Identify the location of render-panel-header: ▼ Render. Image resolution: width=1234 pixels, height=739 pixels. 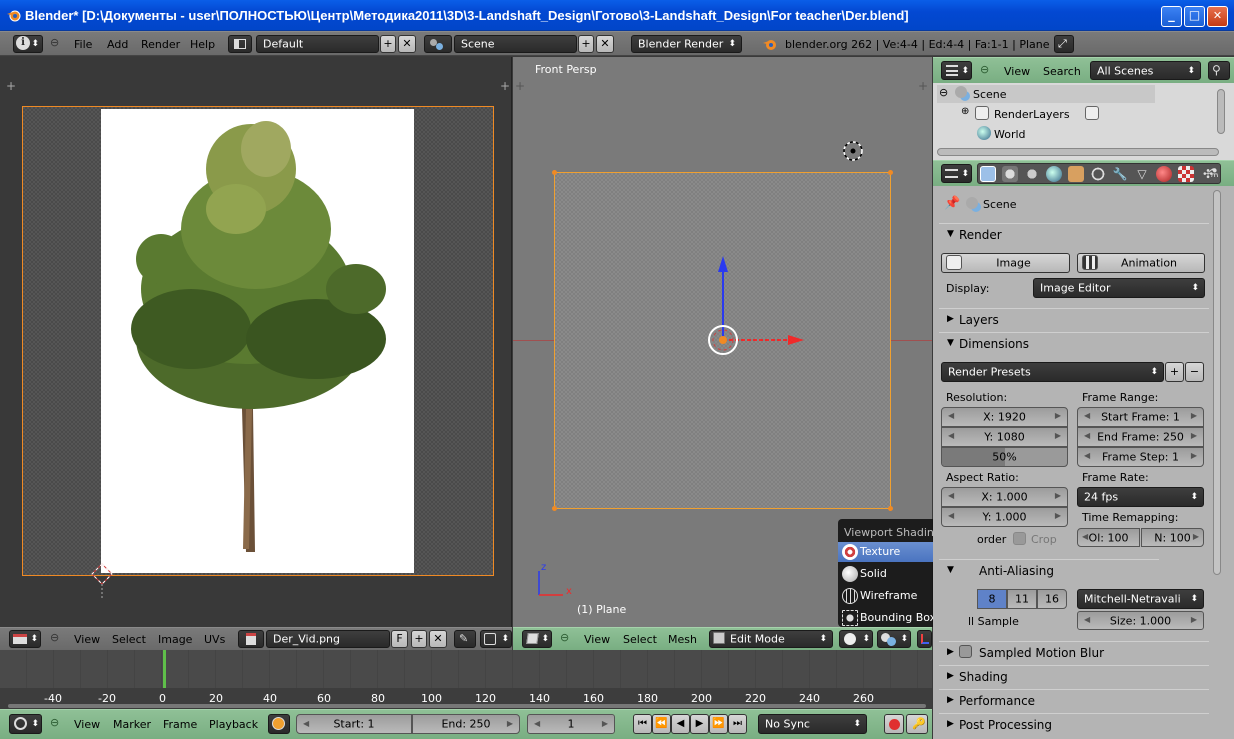
(1074, 234).